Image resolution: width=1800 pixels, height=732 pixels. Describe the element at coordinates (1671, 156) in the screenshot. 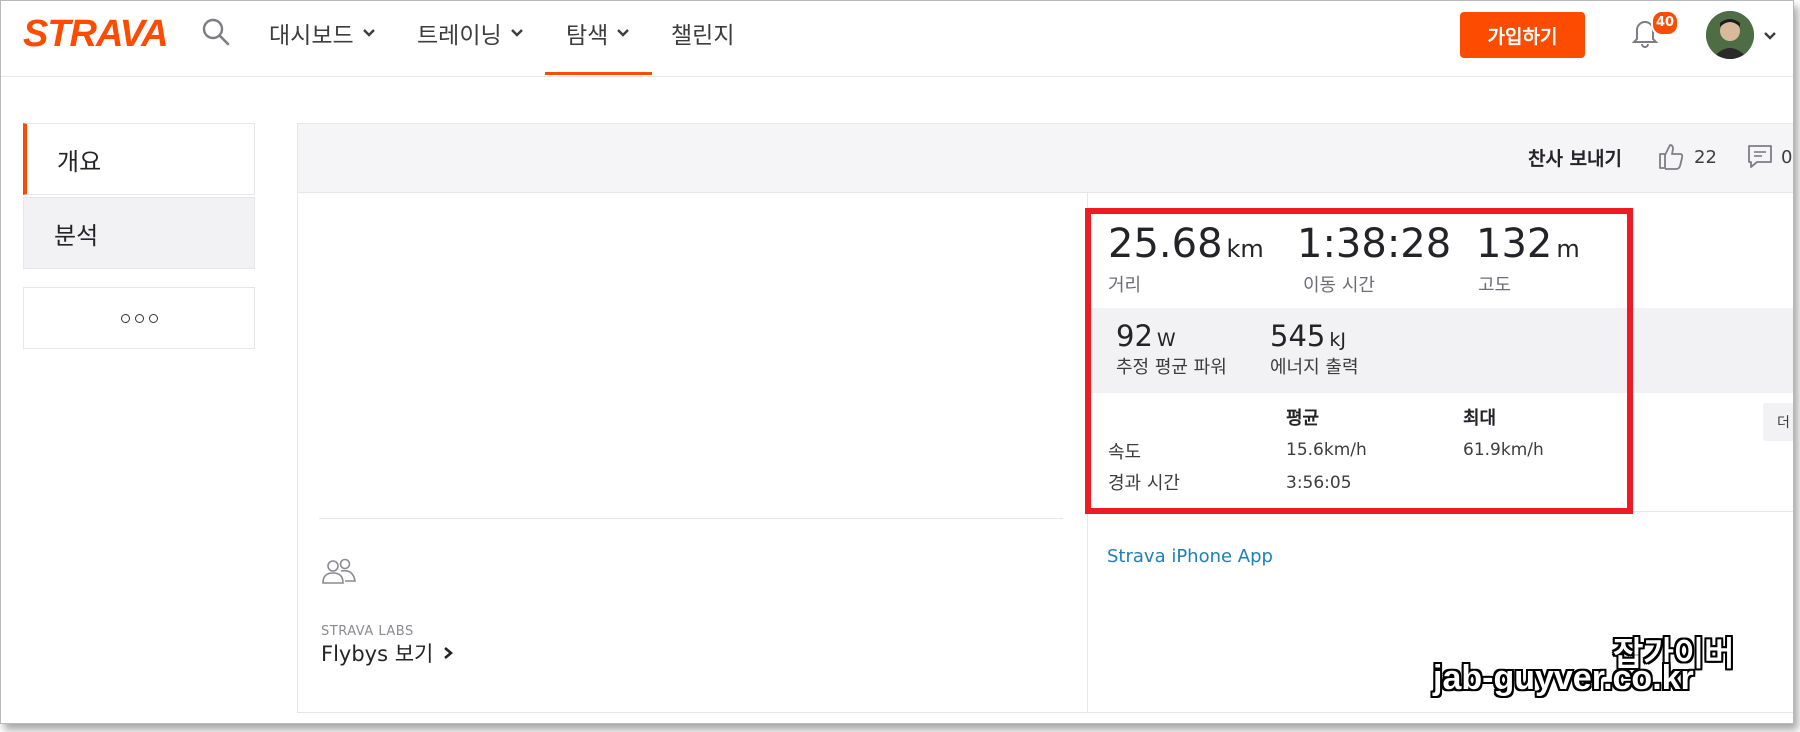

I see `thumbs-up-icon` at that location.